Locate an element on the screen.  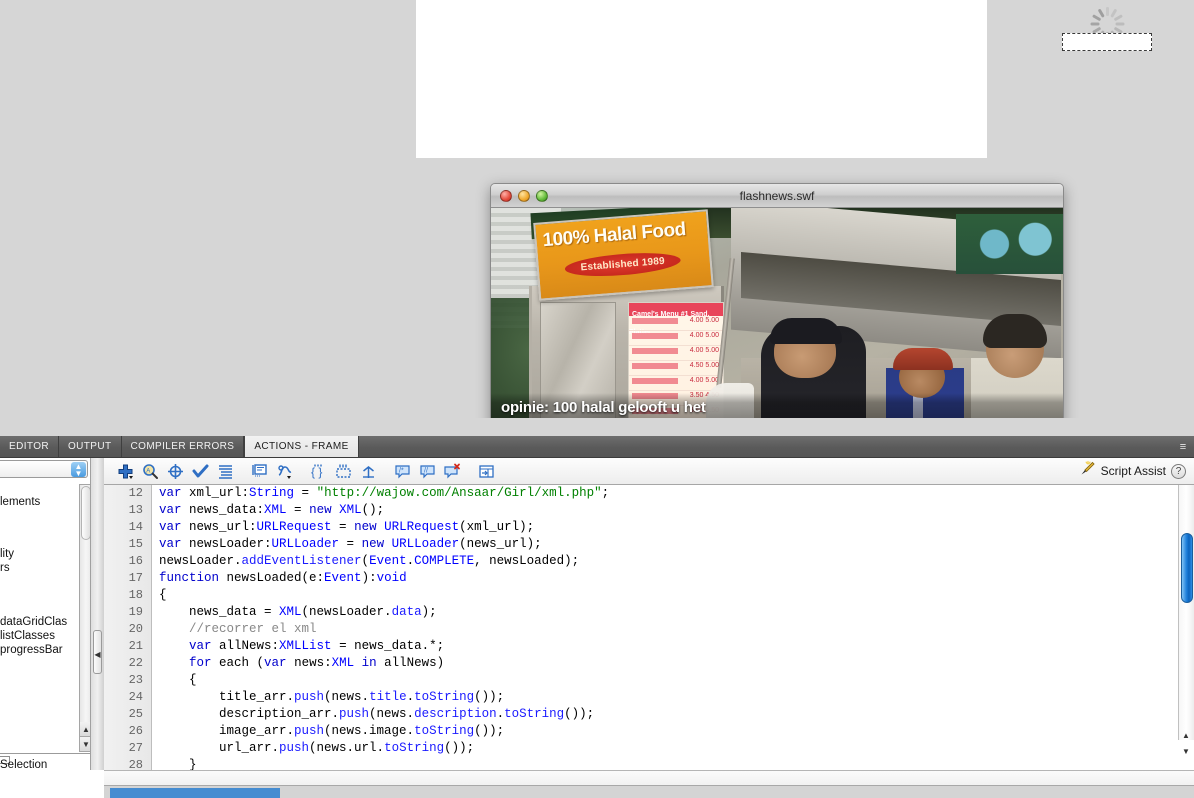
magic-wand-icon is located at coordinates (1087, 471).